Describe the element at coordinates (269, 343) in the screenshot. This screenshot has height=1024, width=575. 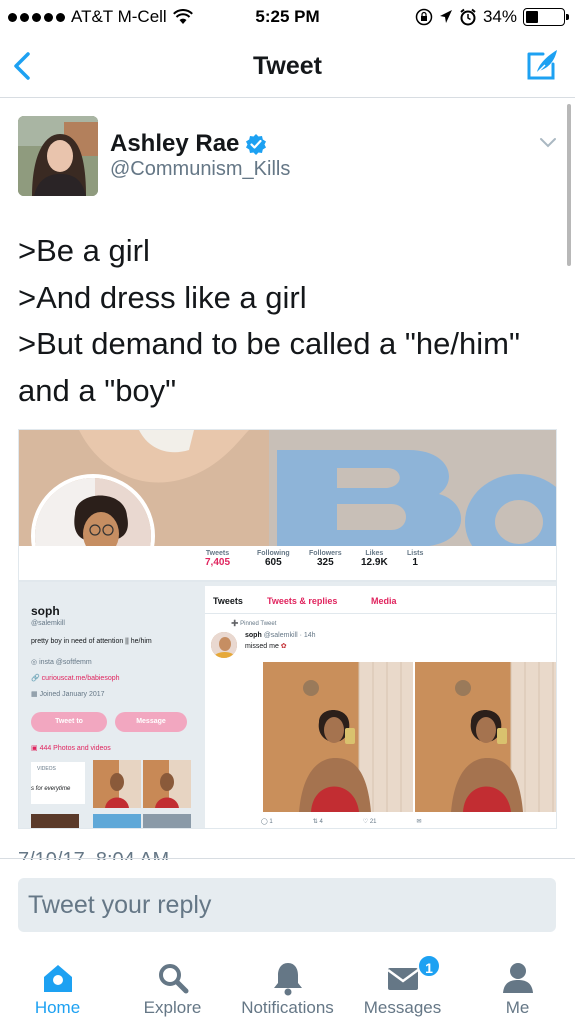
I see `tweet-text-line: >But demand to be called a "he/him"` at that location.